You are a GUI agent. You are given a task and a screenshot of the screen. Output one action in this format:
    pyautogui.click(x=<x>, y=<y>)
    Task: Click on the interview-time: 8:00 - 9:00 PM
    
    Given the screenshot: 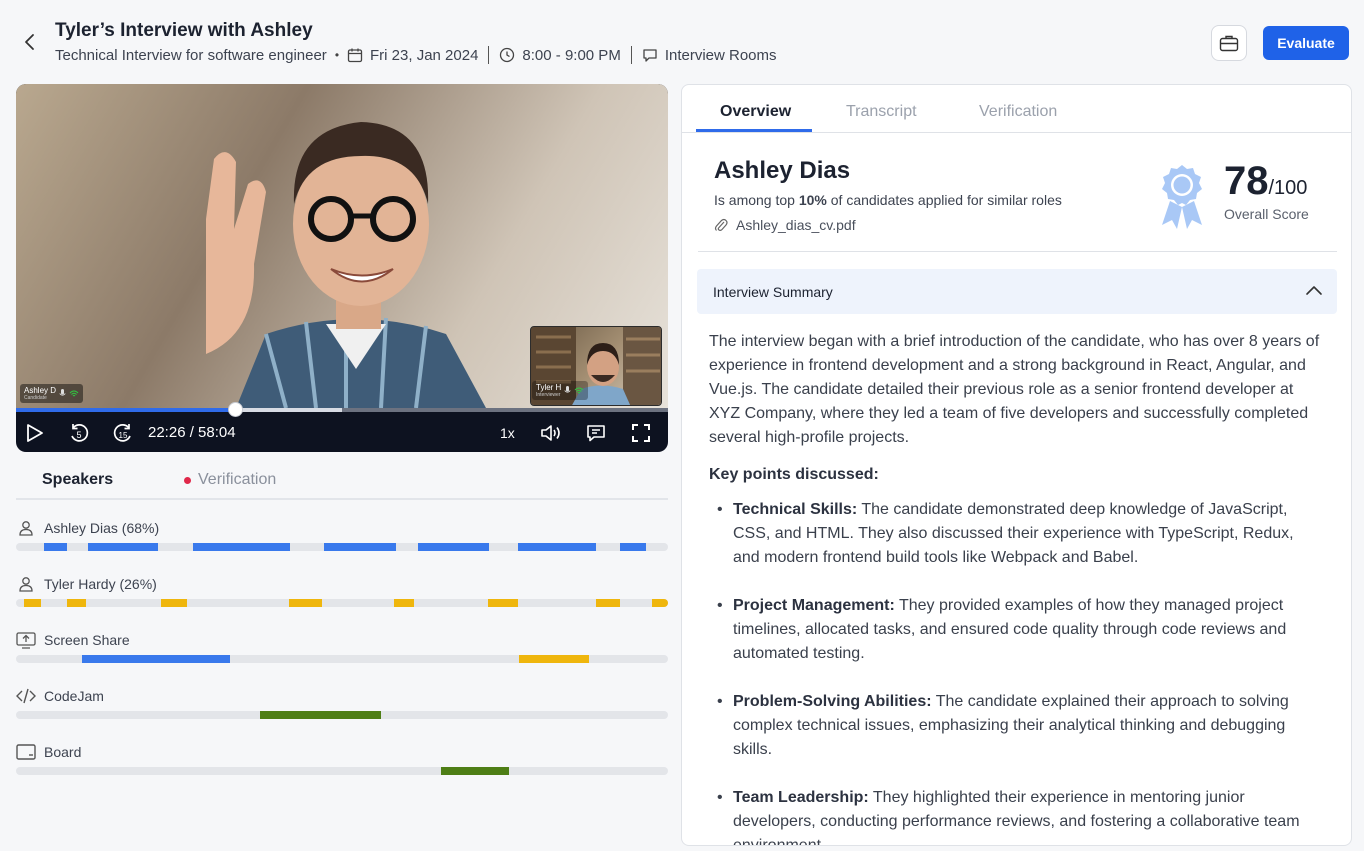 What is the action you would take?
    pyautogui.click(x=571, y=55)
    